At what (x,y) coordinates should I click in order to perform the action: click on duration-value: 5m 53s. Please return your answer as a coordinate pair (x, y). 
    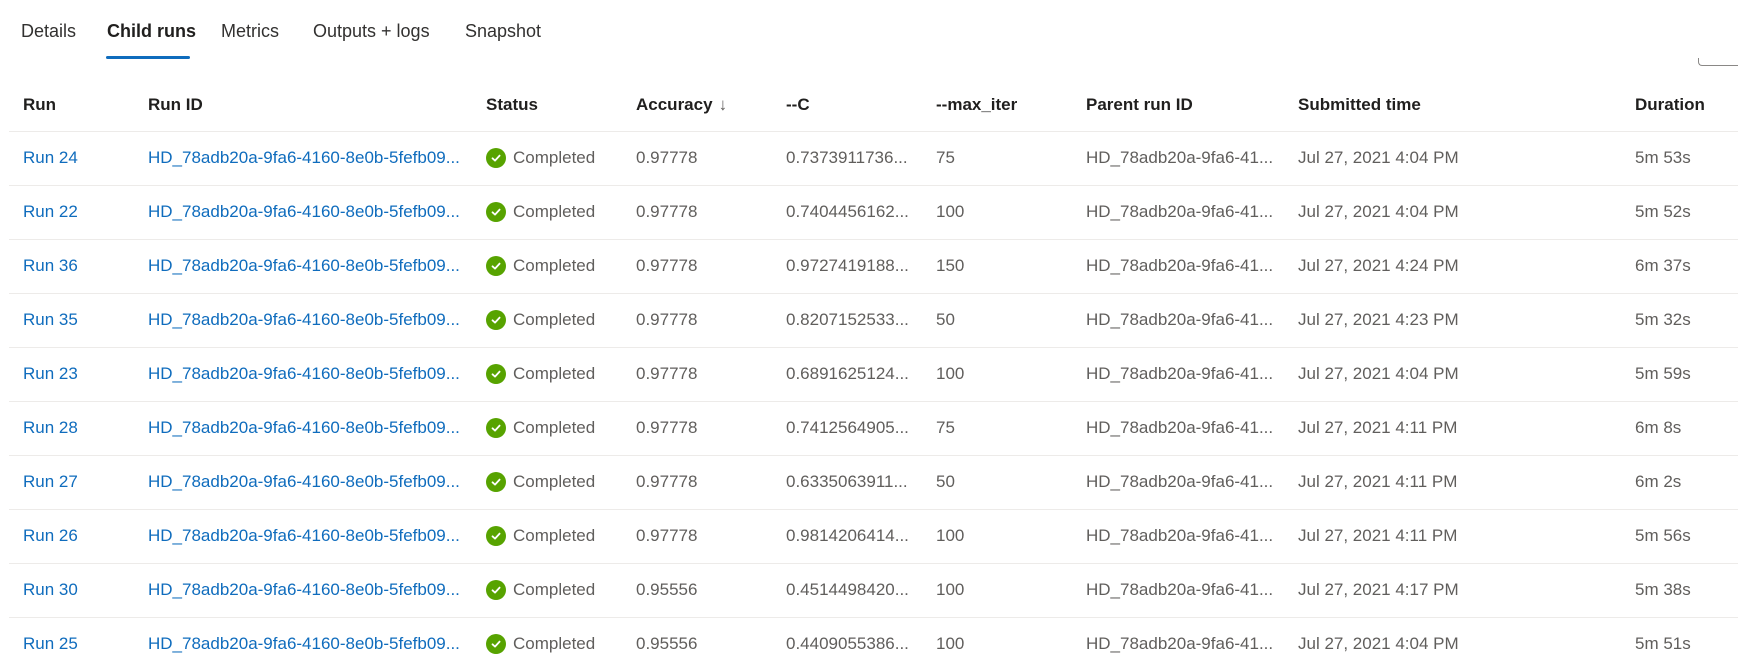
    Looking at the image, I should click on (1663, 157).